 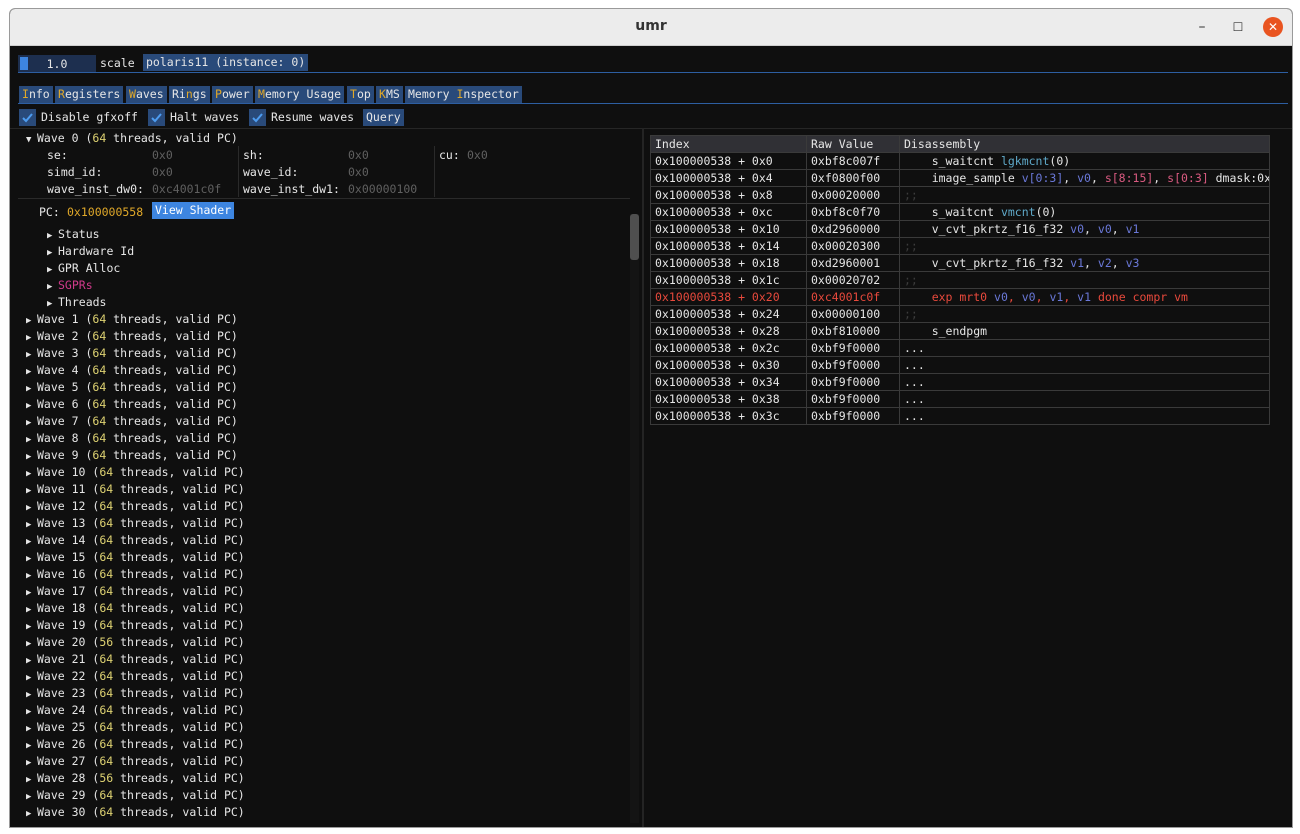 I want to click on wave-node: ▶ Wave 7 (64 threads, valid PC), so click(x=132, y=421).